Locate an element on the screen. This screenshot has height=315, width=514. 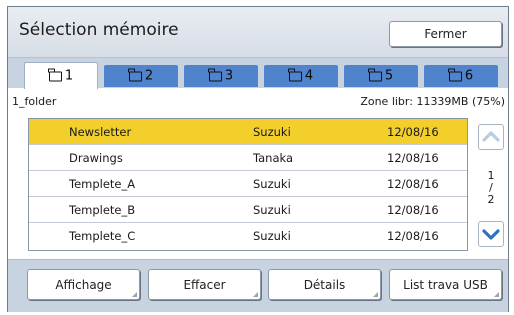
list-item: Templete_C Suzuki 12/08/16 is located at coordinates (248, 236).